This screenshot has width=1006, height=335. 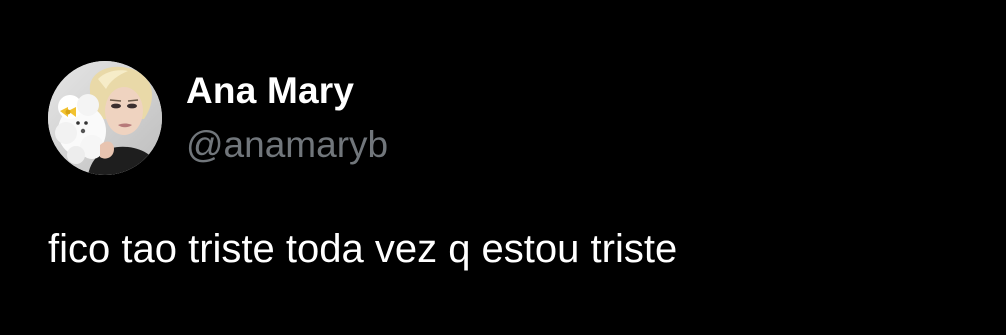 I want to click on profile-photo-avatar-icon, so click(x=105, y=118).